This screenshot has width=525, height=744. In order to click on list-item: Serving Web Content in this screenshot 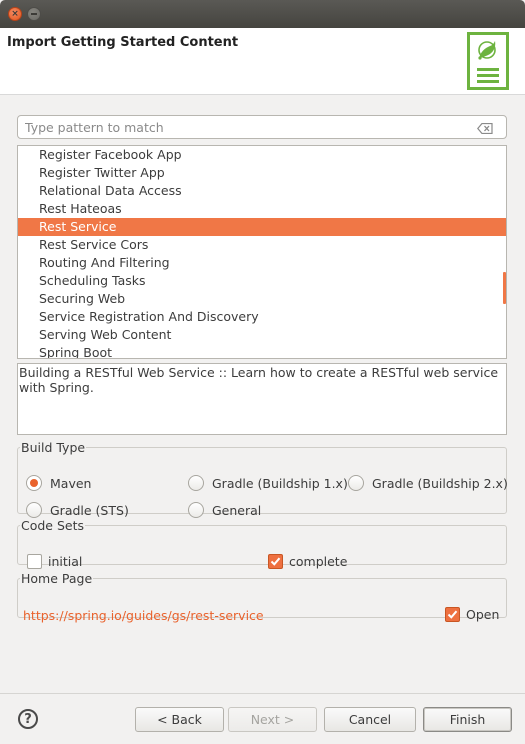, I will do `click(262, 335)`.